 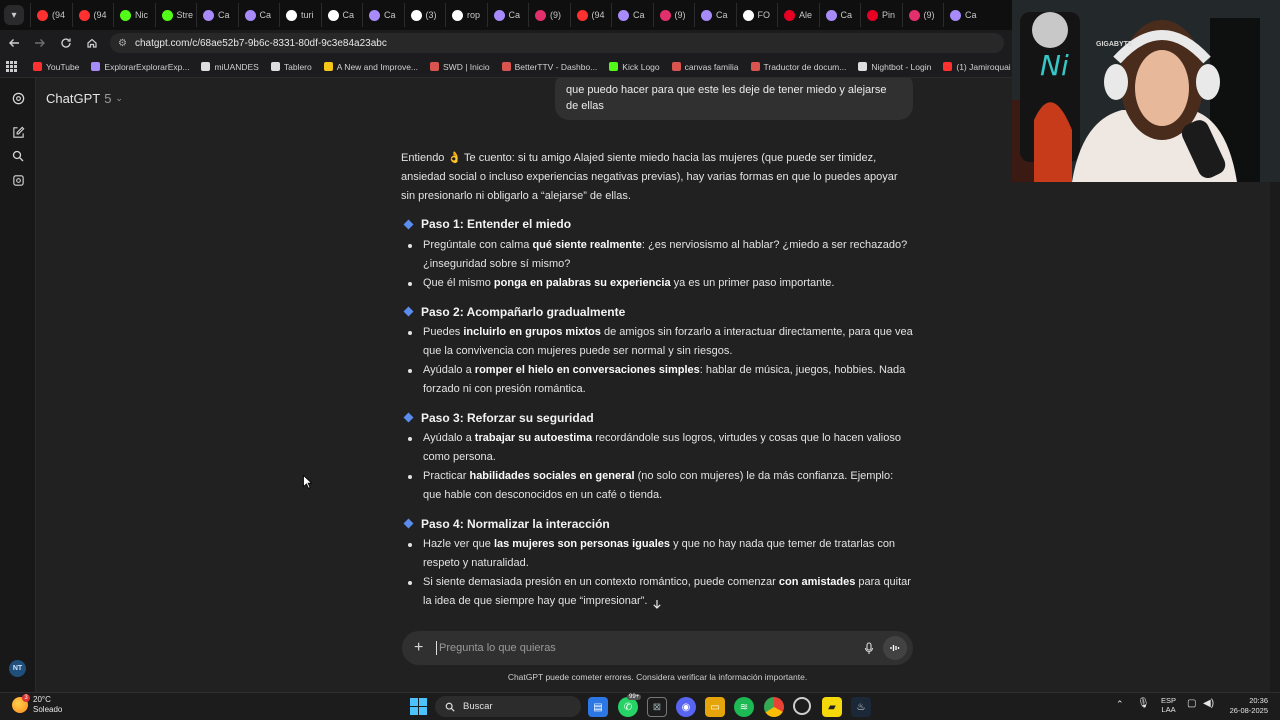 I want to click on browser-tab: Nic, so click(x=134, y=15).